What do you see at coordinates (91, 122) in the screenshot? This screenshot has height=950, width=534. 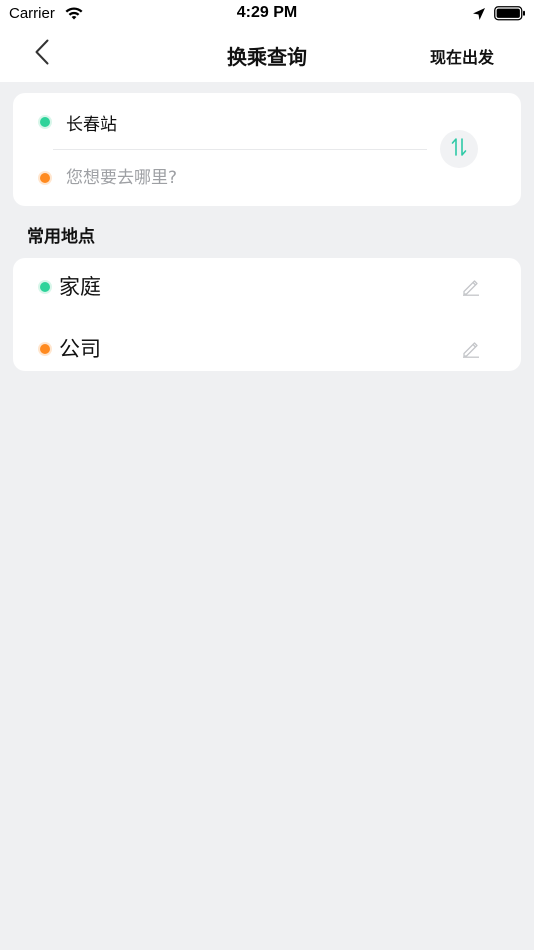 I see `origin-field: 长春站` at bounding box center [91, 122].